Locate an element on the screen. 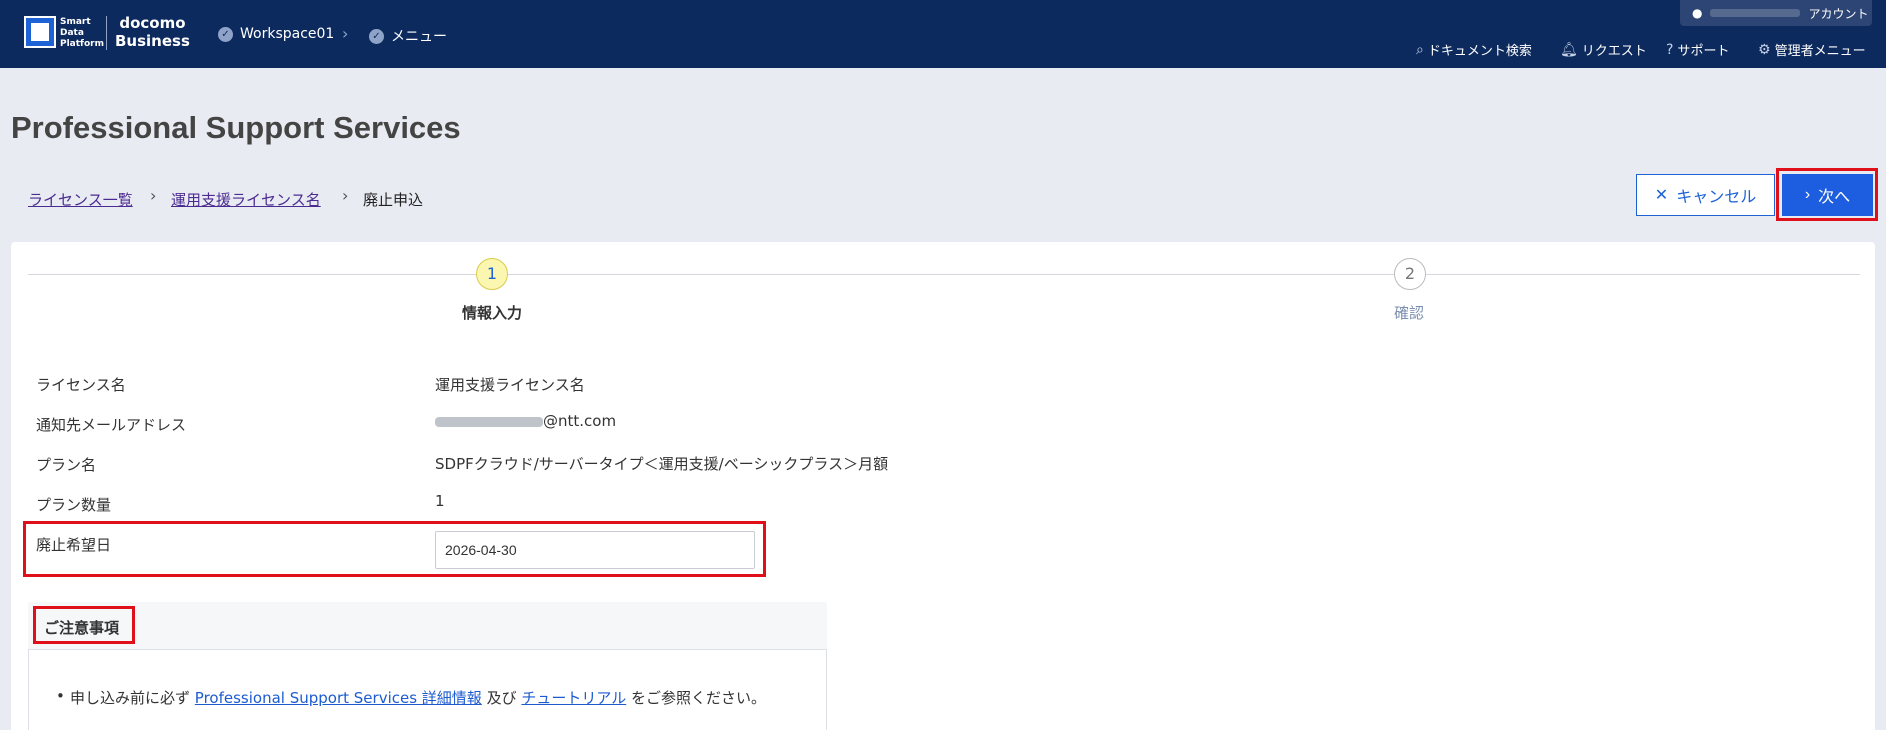 Image resolution: width=1886 pixels, height=730 pixels. breadcrumb-license-list: ライセンス一覧 is located at coordinates (80, 199).